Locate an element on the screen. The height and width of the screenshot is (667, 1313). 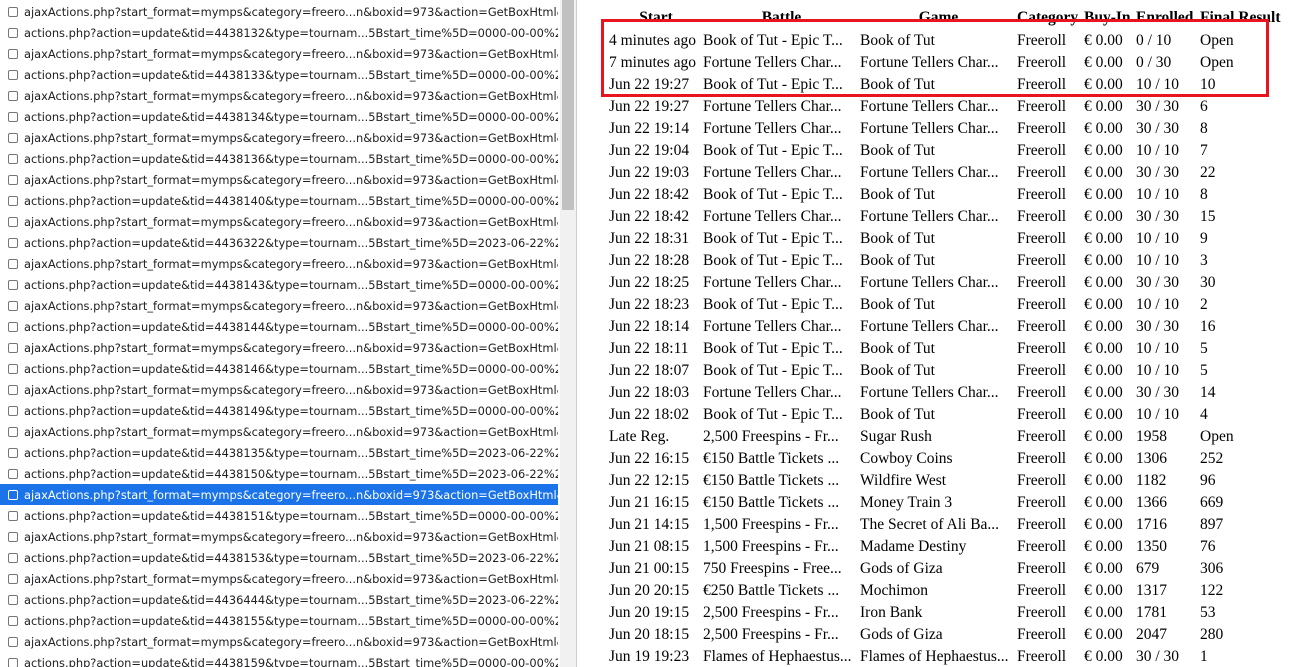
cell-final-result: 10 is located at coordinates (1208, 84).